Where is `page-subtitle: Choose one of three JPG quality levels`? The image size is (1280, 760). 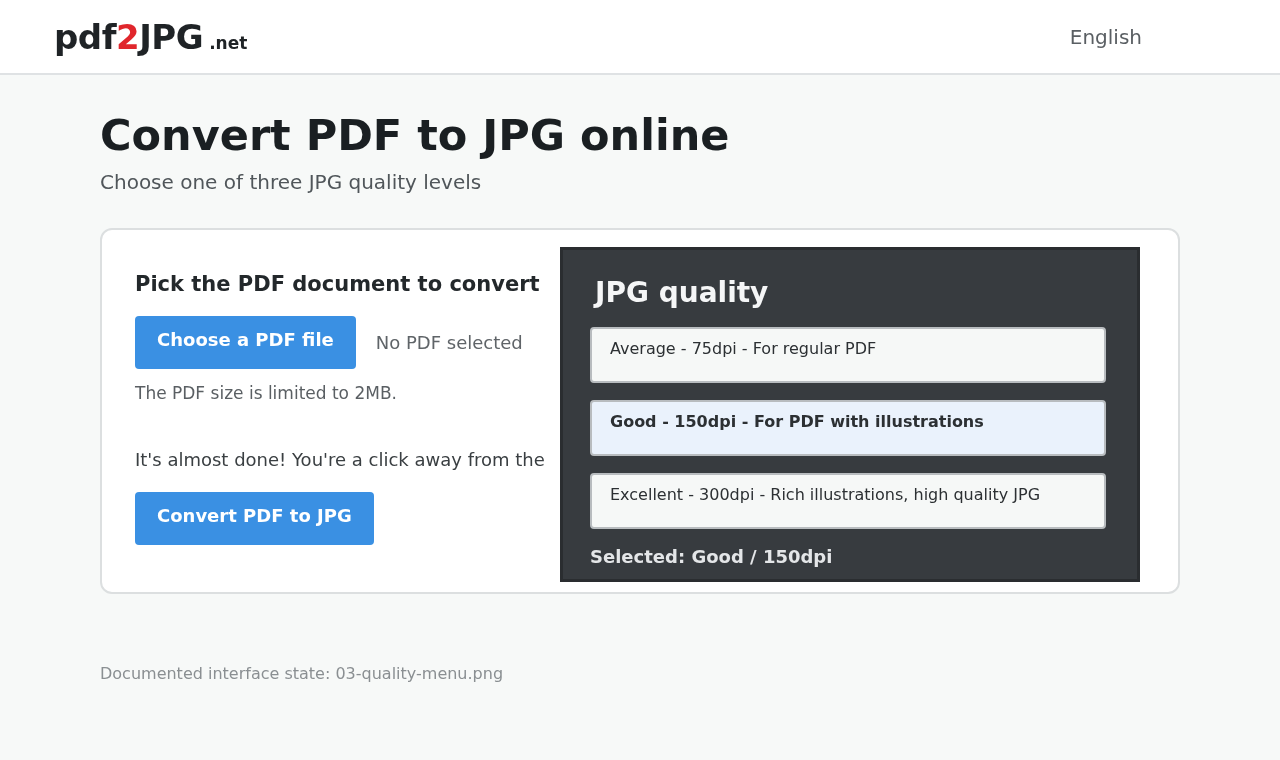 page-subtitle: Choose one of three JPG quality levels is located at coordinates (291, 182).